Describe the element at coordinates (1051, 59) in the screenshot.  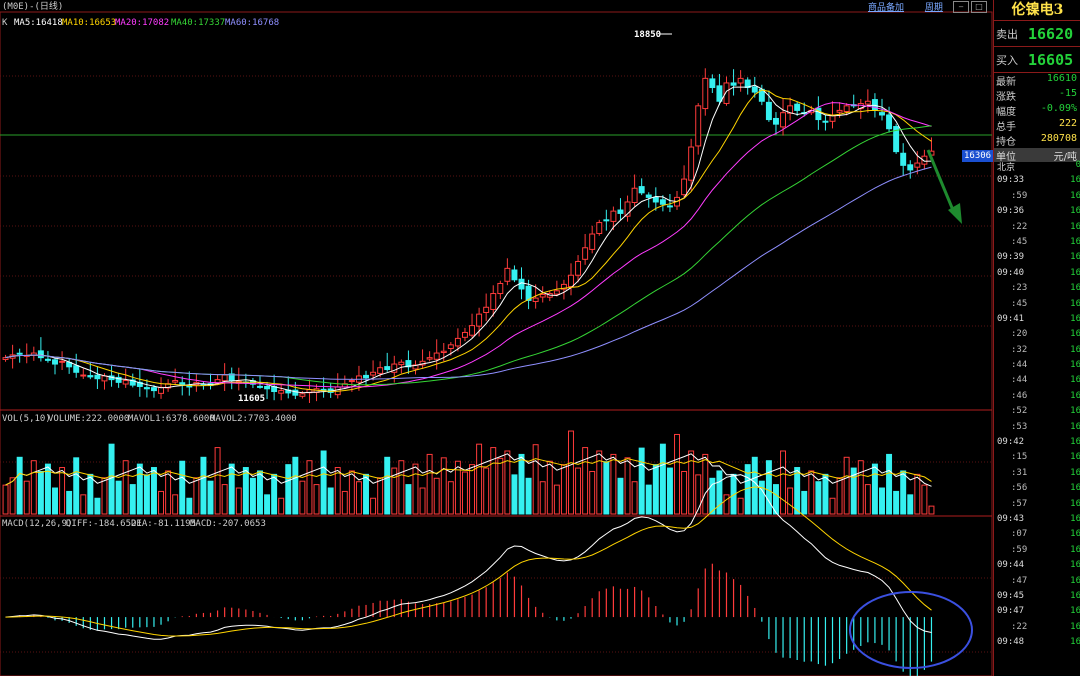
I see `buy-value: 16605` at that location.